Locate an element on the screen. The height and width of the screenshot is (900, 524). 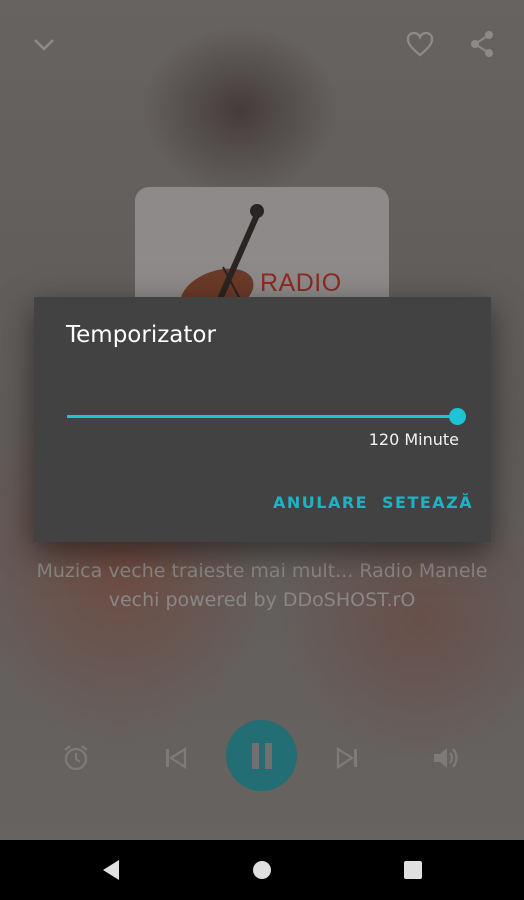
volume-icon is located at coordinates (446, 758).